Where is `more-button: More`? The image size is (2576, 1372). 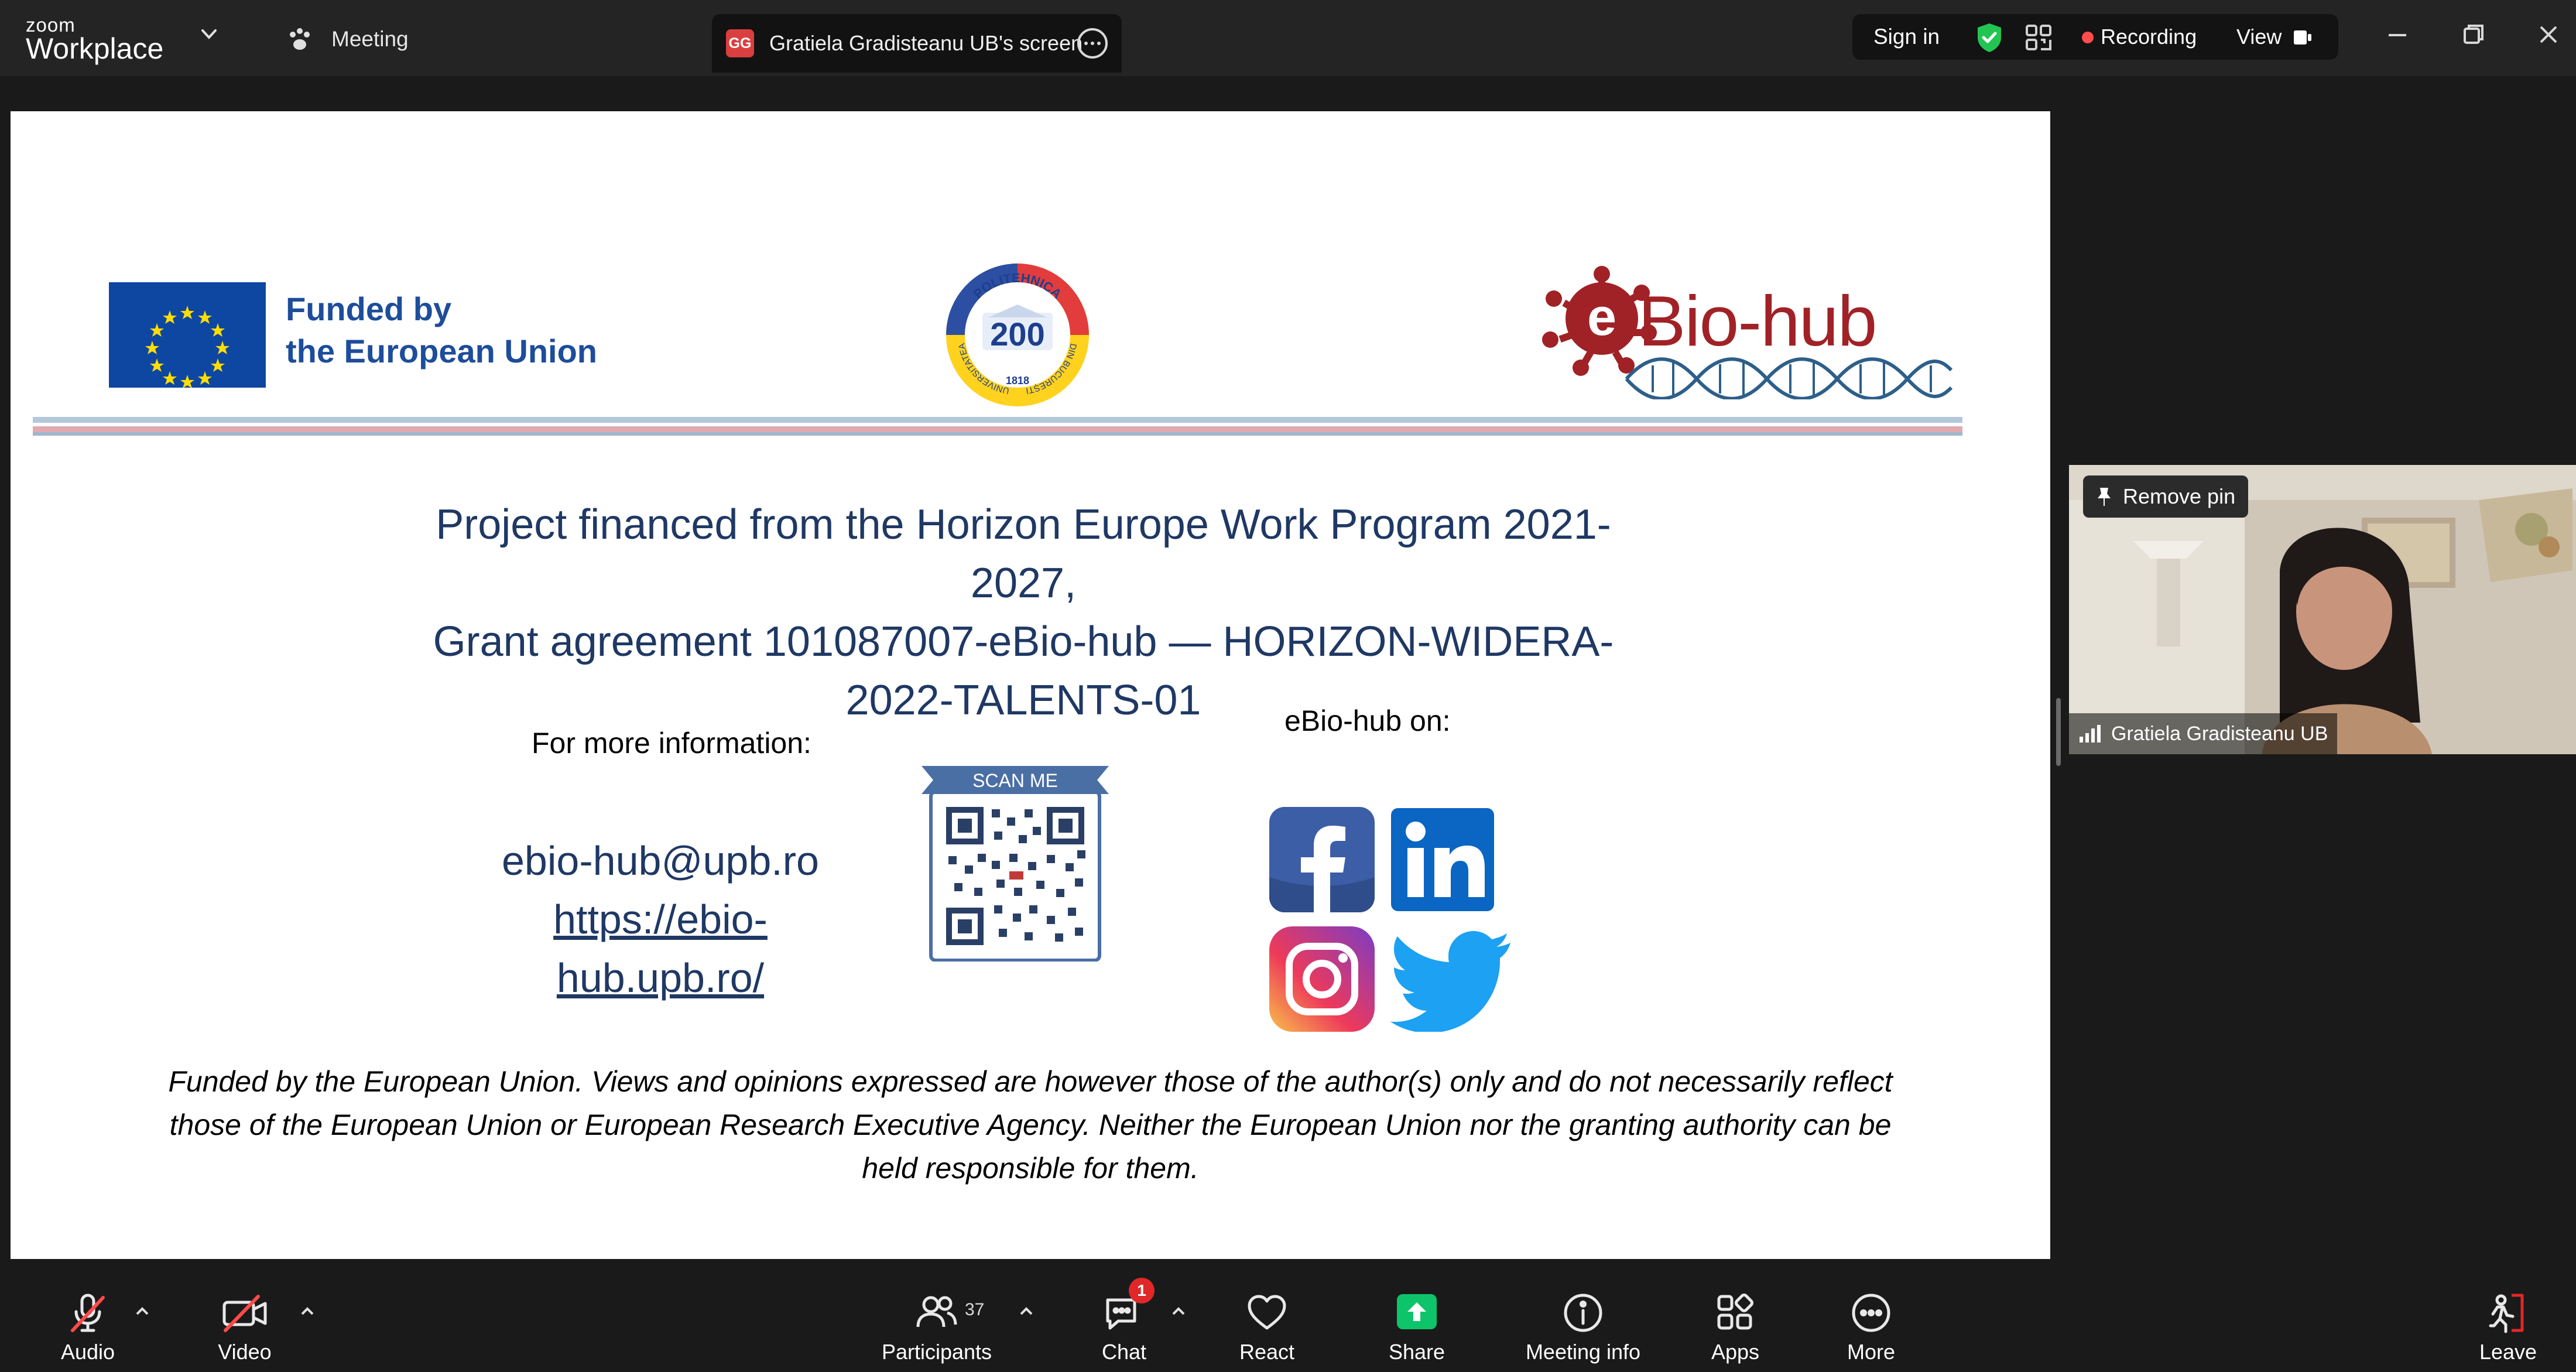 more-button: More is located at coordinates (1871, 1327).